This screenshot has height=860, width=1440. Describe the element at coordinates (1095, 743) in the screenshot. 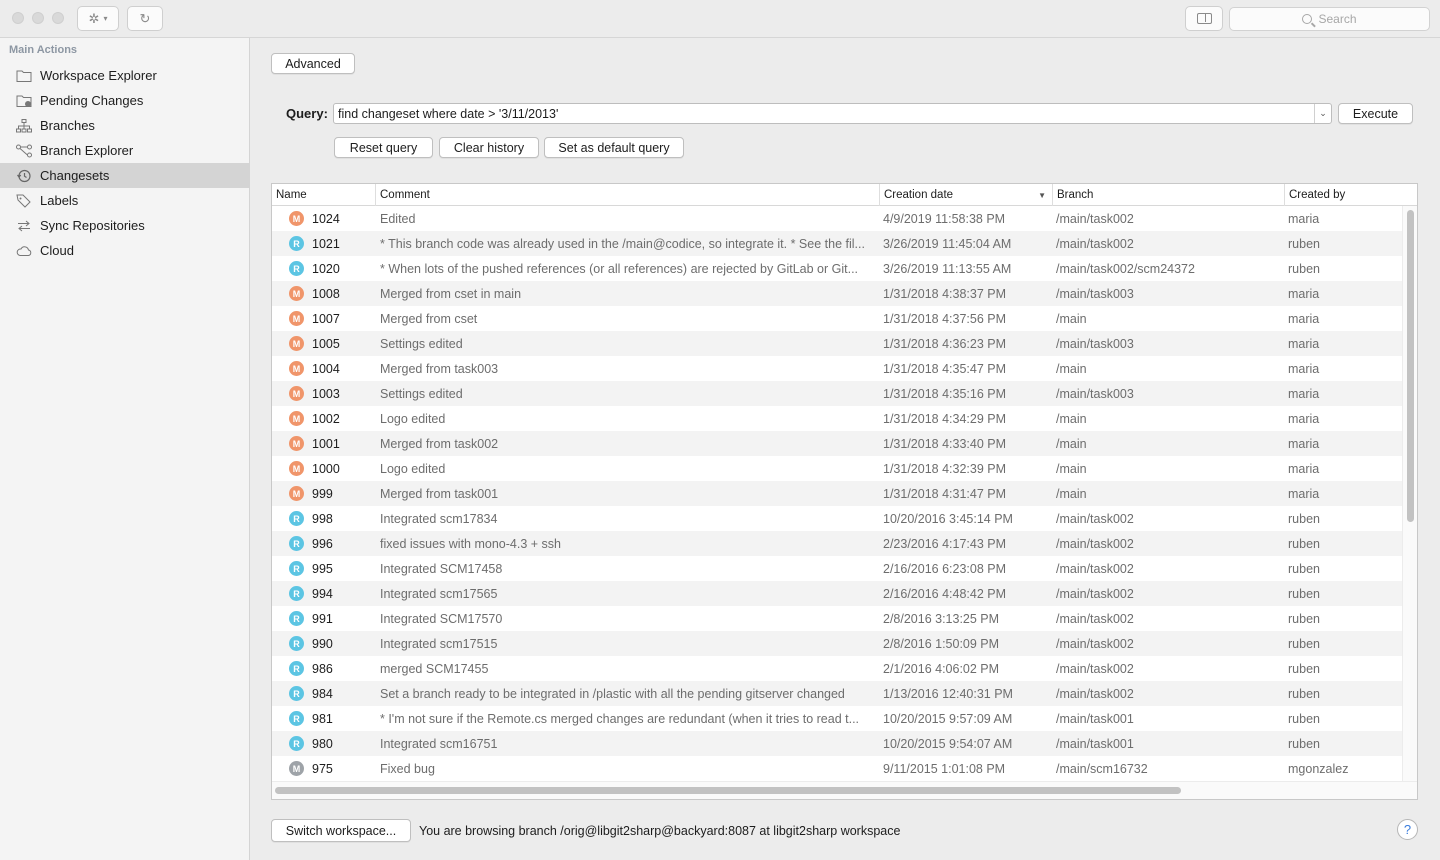

I see `changeset-branch: /main/task001` at that location.